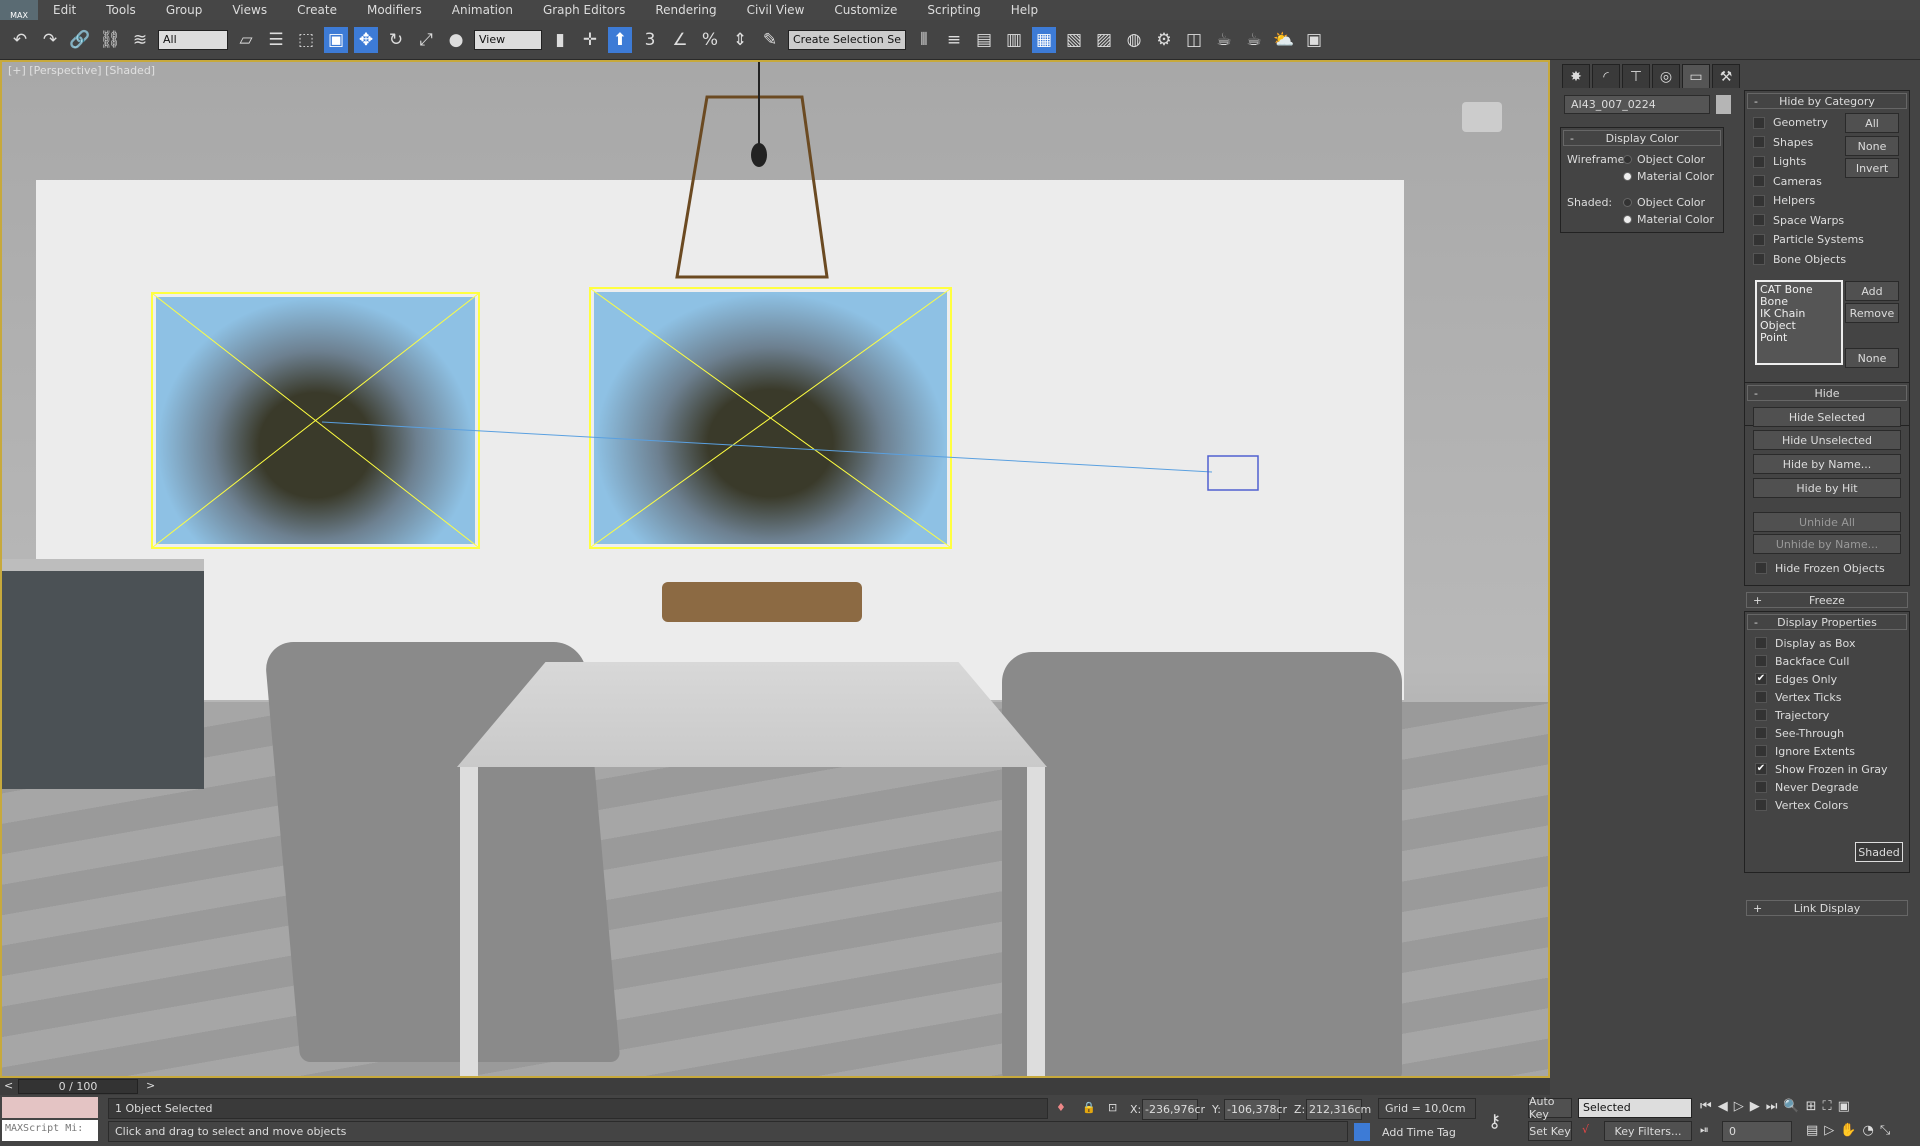  Describe the element at coordinates (1362, 1132) in the screenshot. I see `time-tag-icon` at that location.